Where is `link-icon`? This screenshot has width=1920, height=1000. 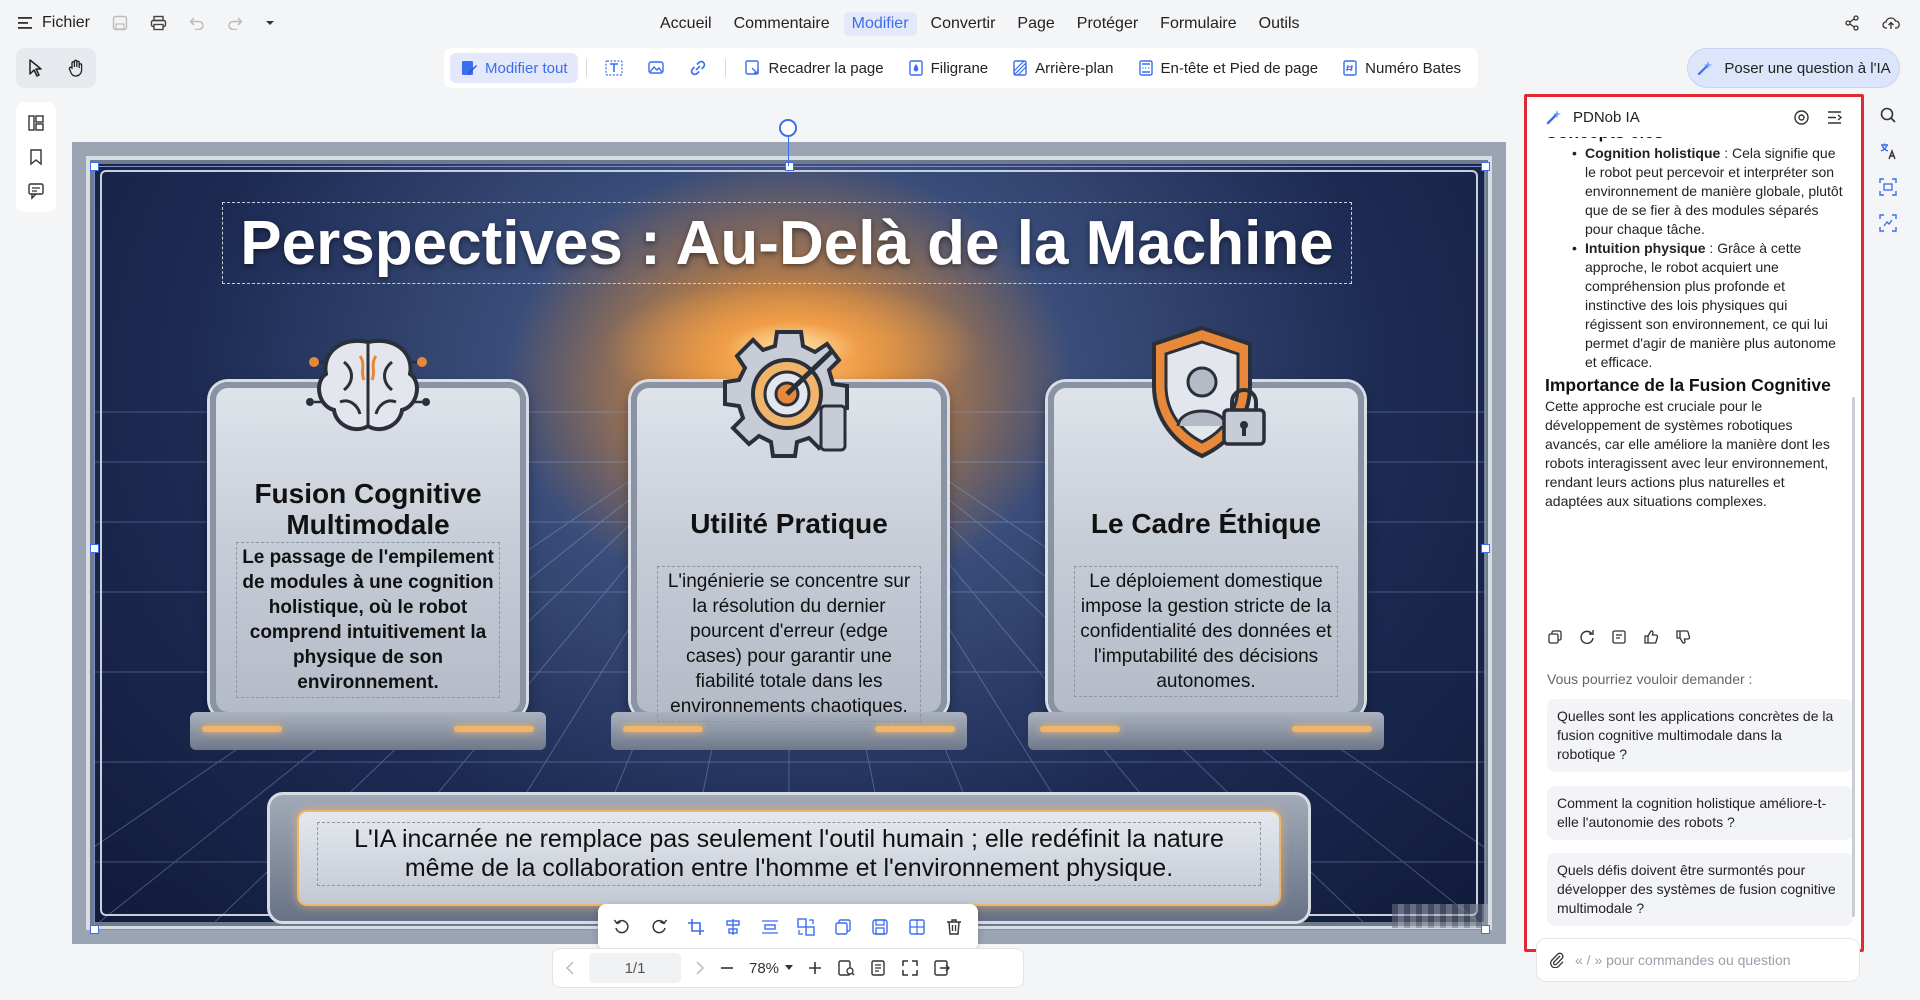 link-icon is located at coordinates (698, 68).